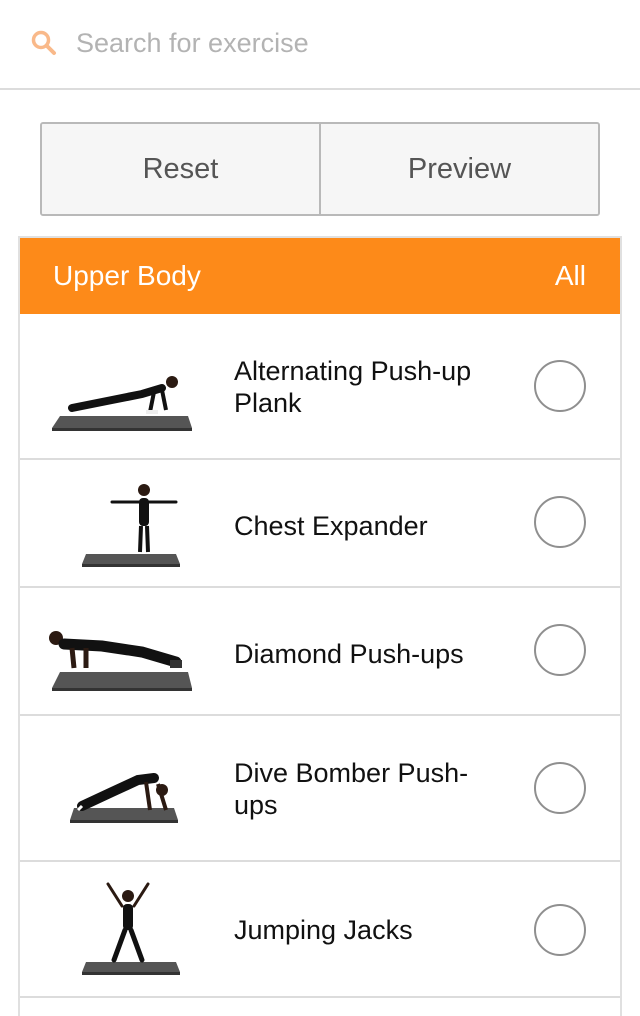 This screenshot has height=1016, width=640. I want to click on search-bar, so click(320, 45).